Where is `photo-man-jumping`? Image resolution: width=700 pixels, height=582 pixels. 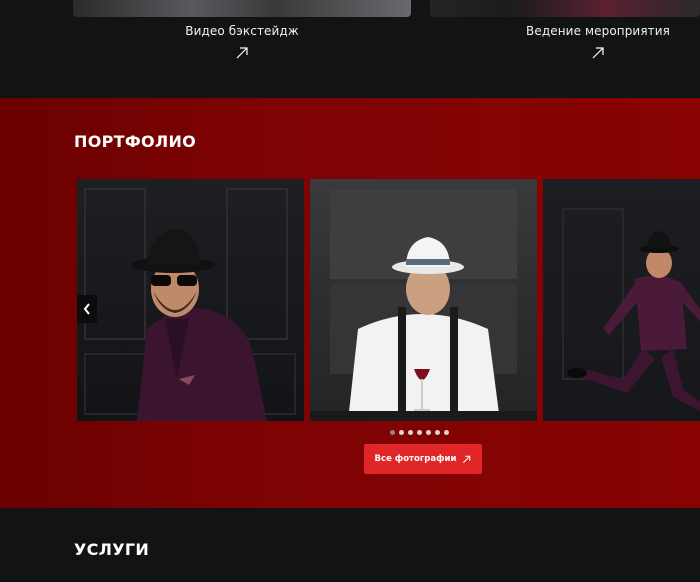
photo-man-jumping is located at coordinates (631, 309).